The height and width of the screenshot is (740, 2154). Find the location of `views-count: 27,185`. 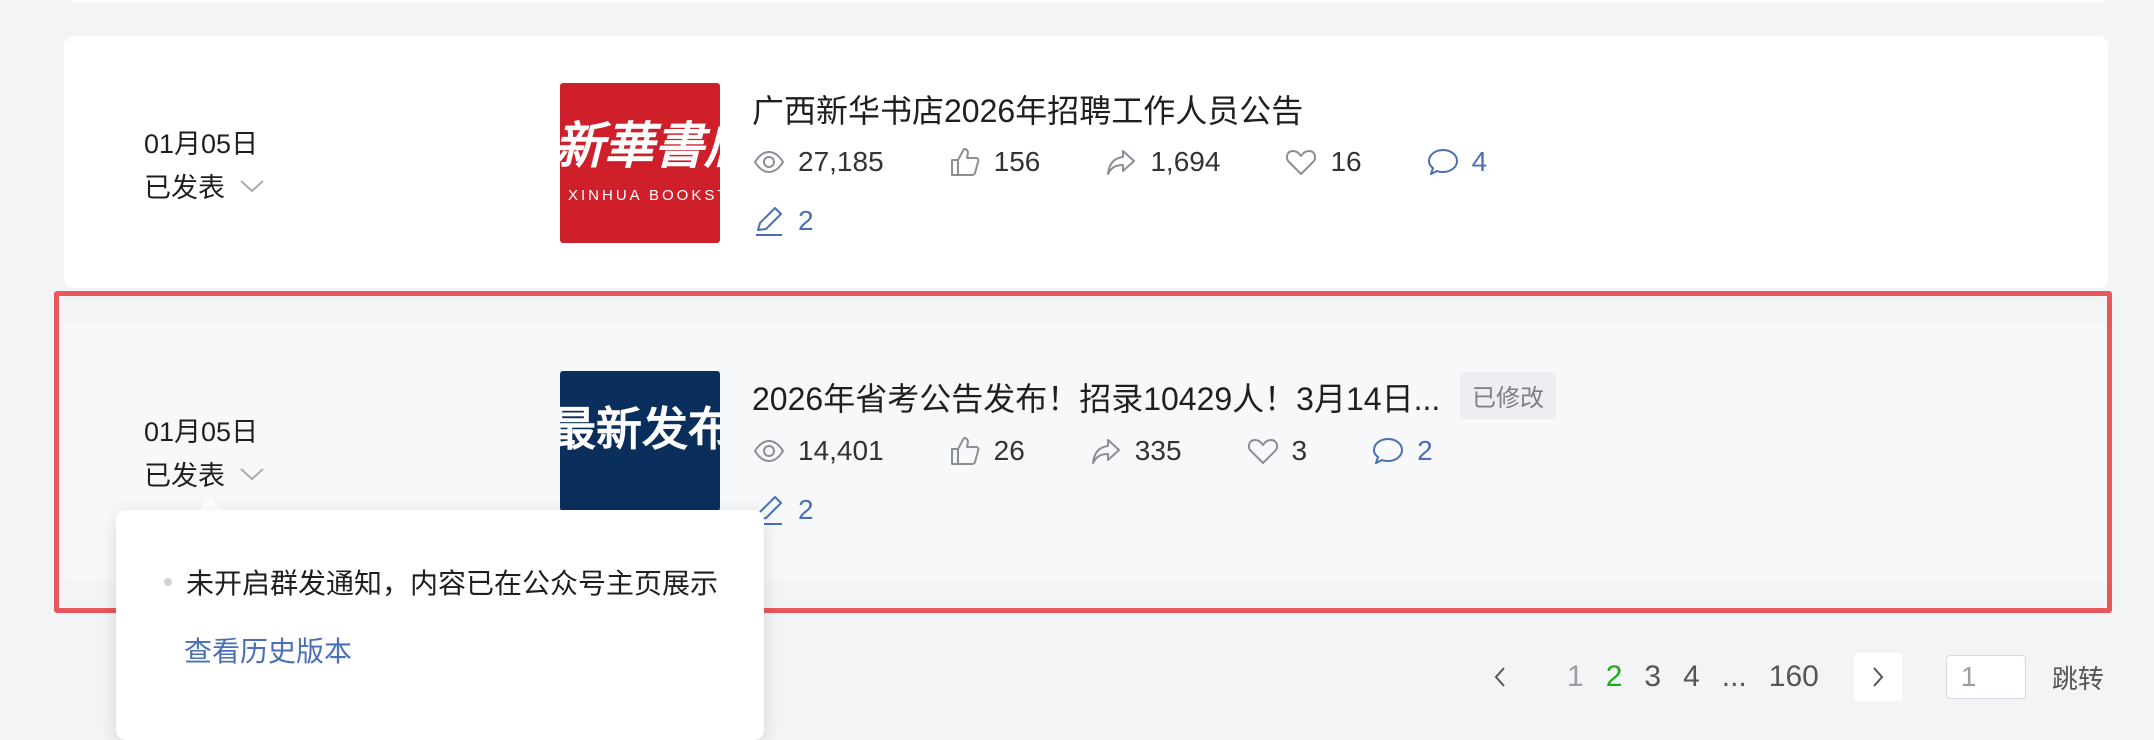

views-count: 27,185 is located at coordinates (841, 161).